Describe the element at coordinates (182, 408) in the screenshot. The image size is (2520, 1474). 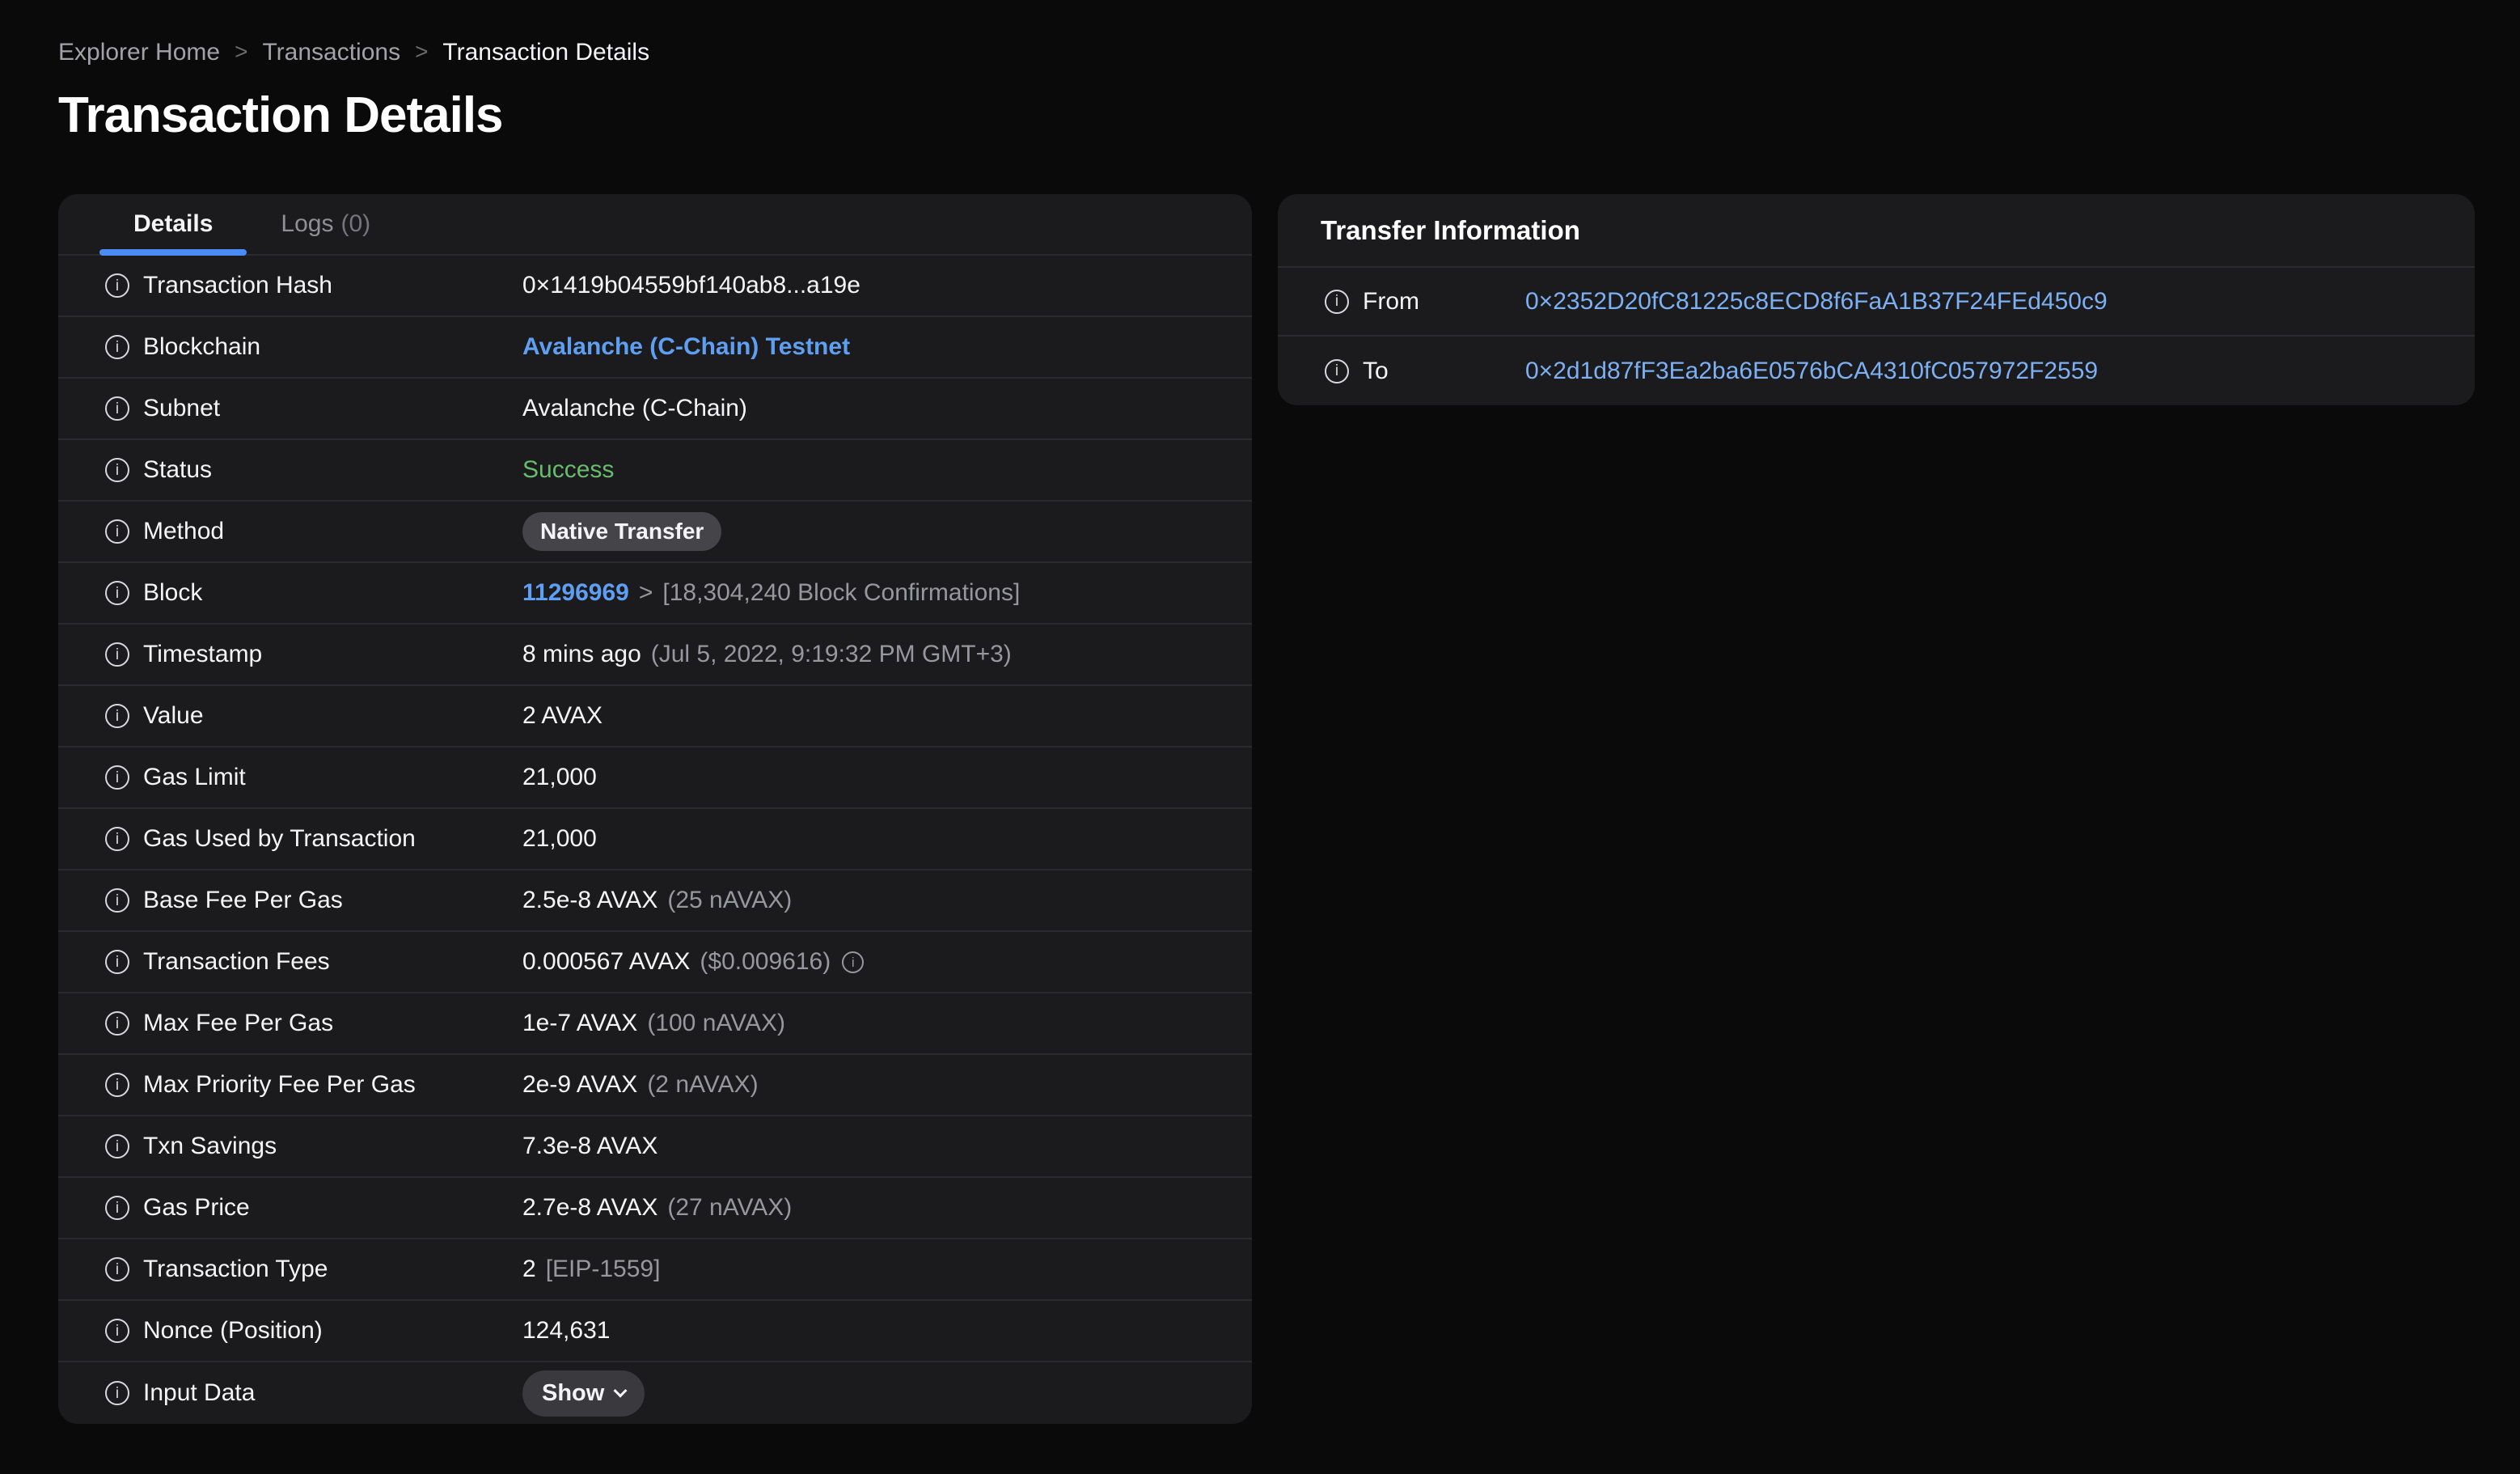
I see `row-label: Subnet` at that location.